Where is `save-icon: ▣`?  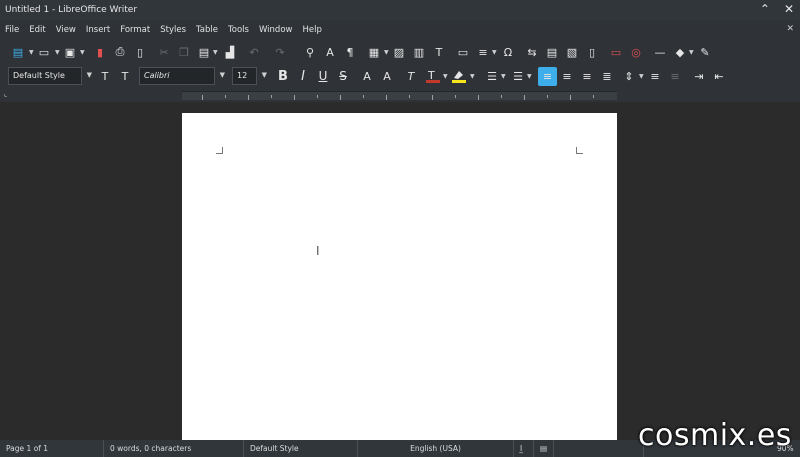
save-icon: ▣ is located at coordinates (70, 52).